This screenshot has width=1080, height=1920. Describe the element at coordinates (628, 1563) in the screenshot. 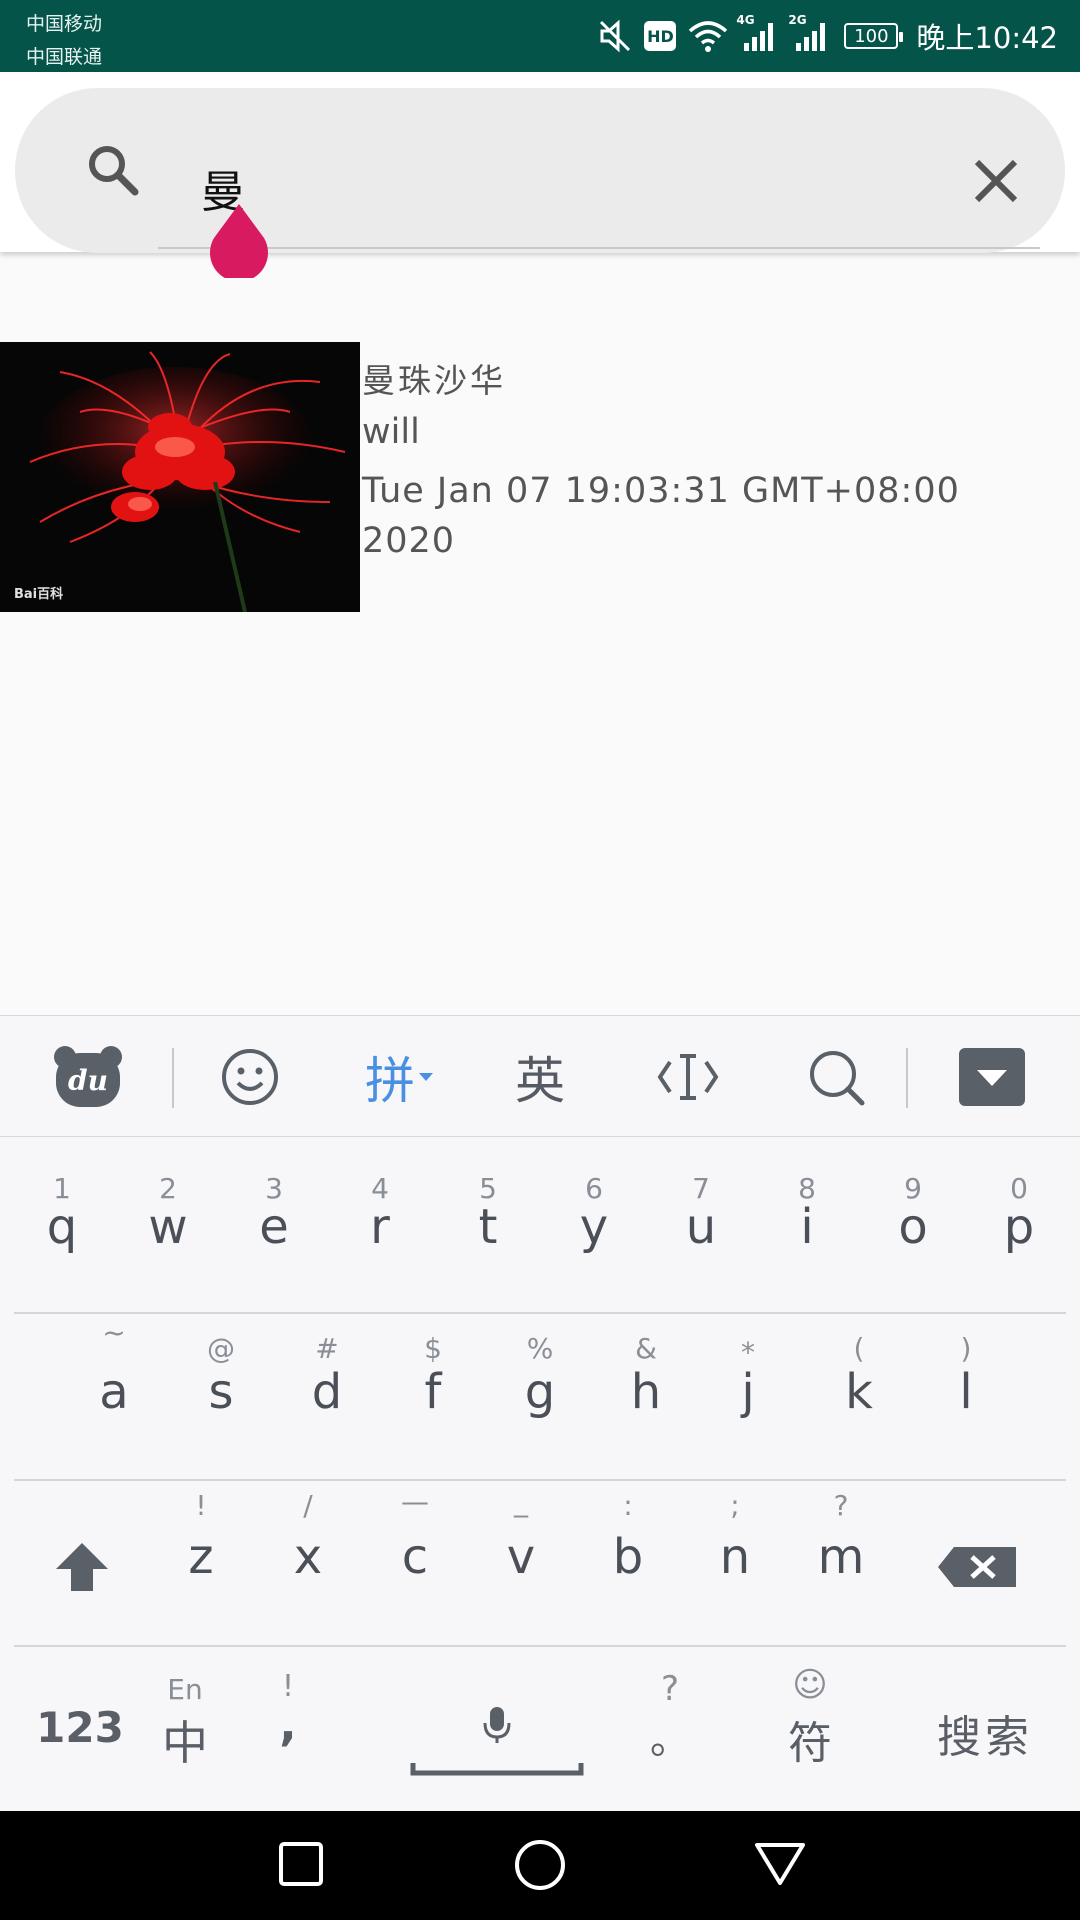

I see `key-b: :b` at that location.